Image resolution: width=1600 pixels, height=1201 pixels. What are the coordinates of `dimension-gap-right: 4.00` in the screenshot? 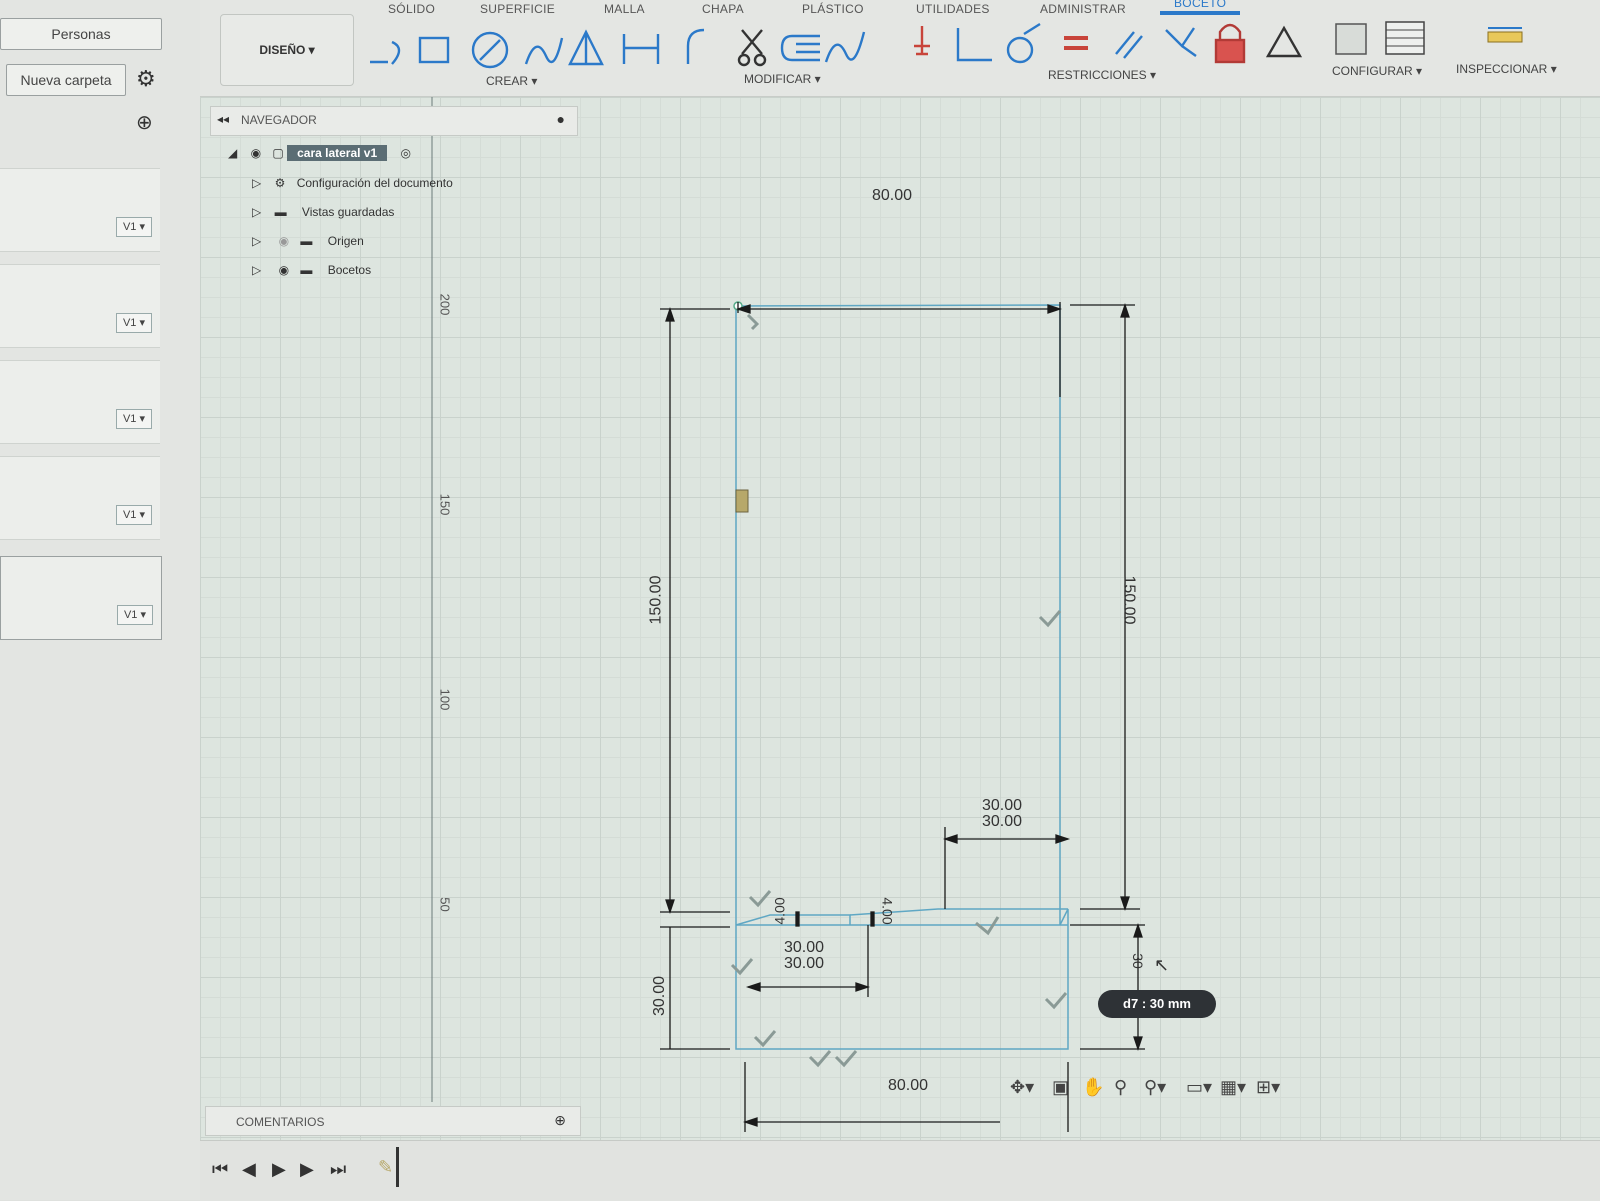 It's located at (888, 910).